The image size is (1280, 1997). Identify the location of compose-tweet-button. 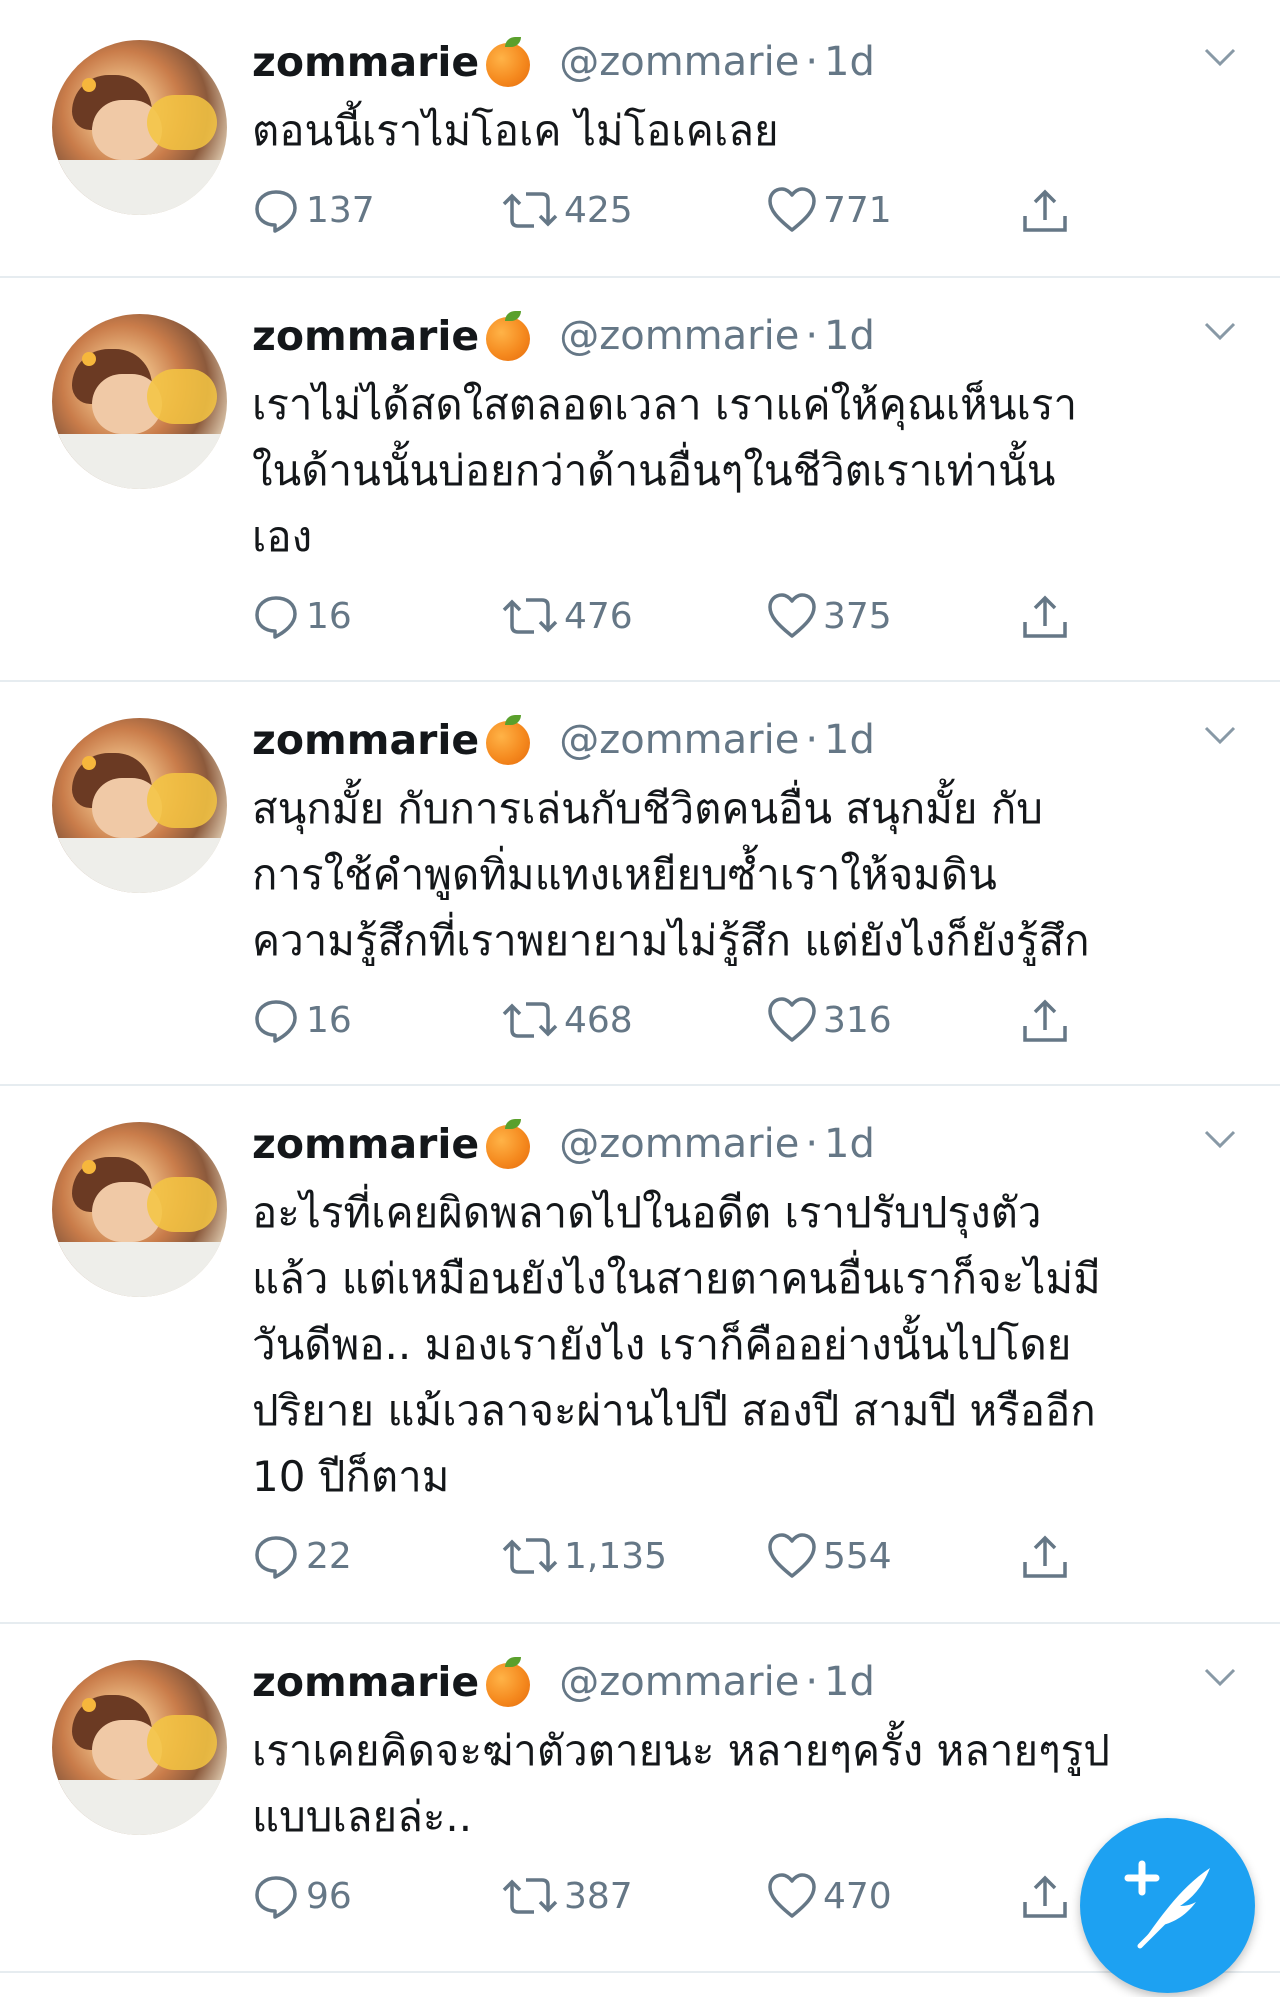
(1167, 1905).